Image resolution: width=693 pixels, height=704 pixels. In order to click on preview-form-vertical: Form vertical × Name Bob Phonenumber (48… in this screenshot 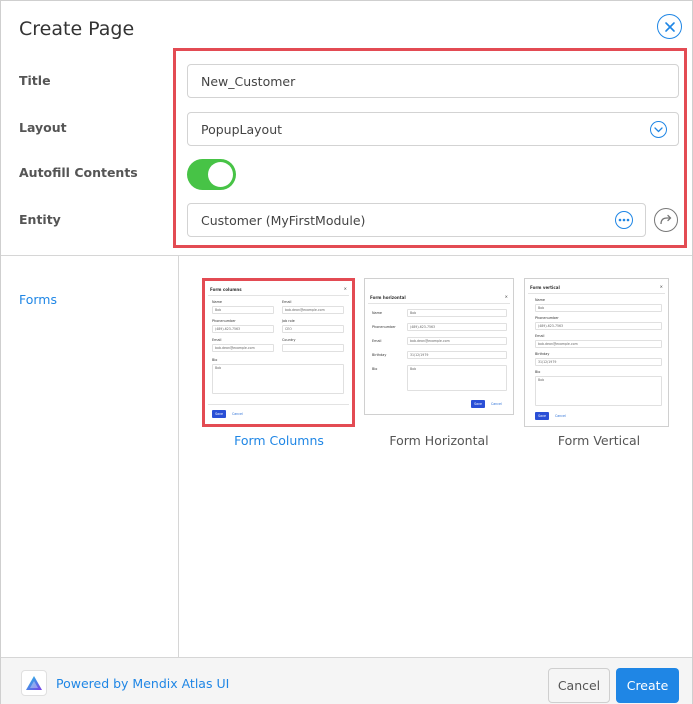, I will do `click(596, 352)`.